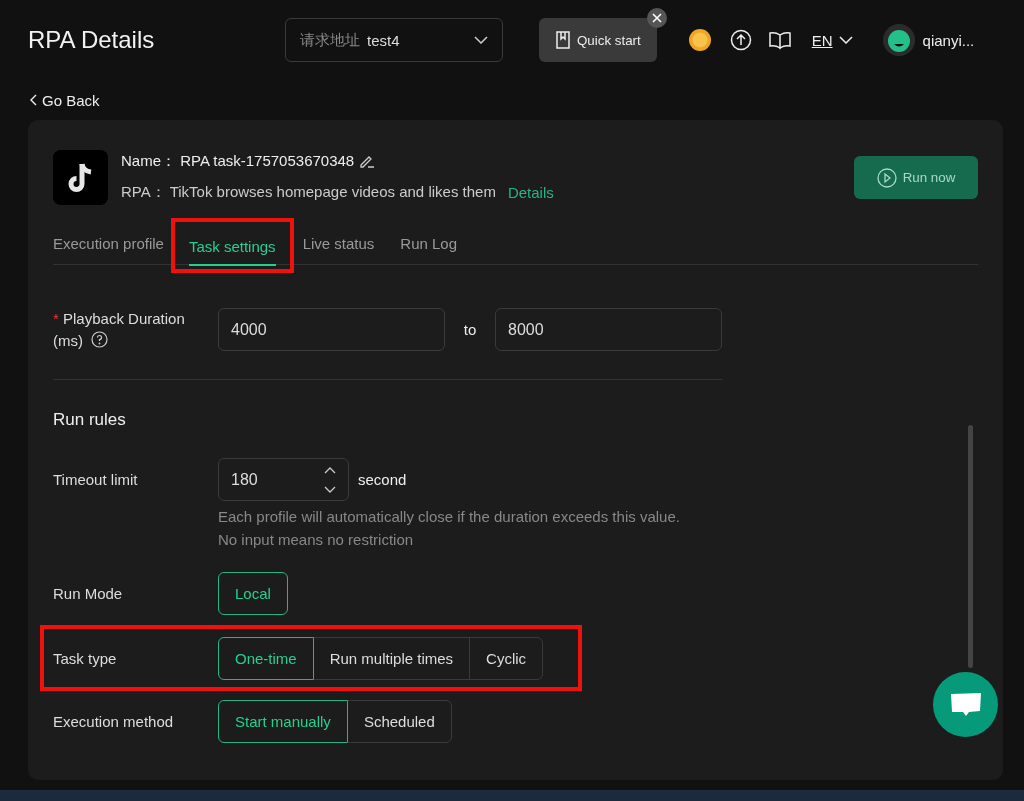  I want to click on tab: Live status, so click(338, 244).